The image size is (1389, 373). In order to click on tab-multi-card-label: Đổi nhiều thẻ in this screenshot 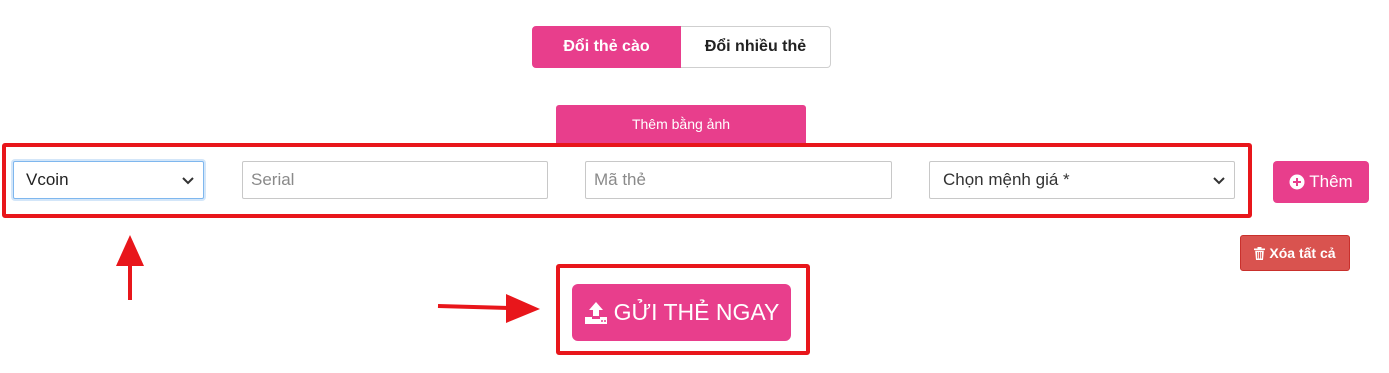, I will do `click(755, 46)`.